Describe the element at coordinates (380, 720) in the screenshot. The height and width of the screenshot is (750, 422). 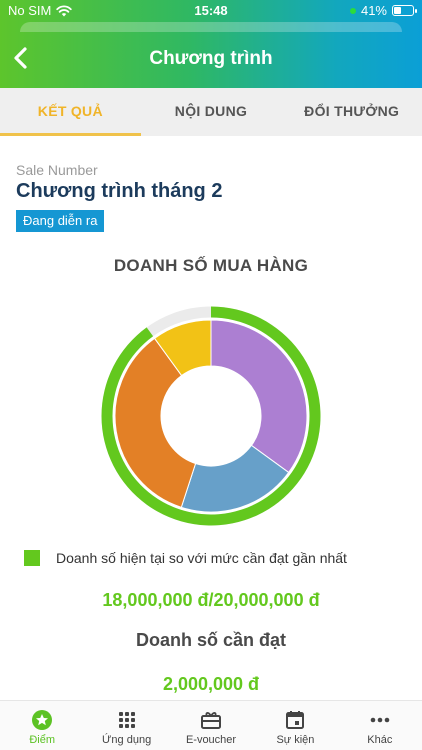
I see `more-dots-icon` at that location.